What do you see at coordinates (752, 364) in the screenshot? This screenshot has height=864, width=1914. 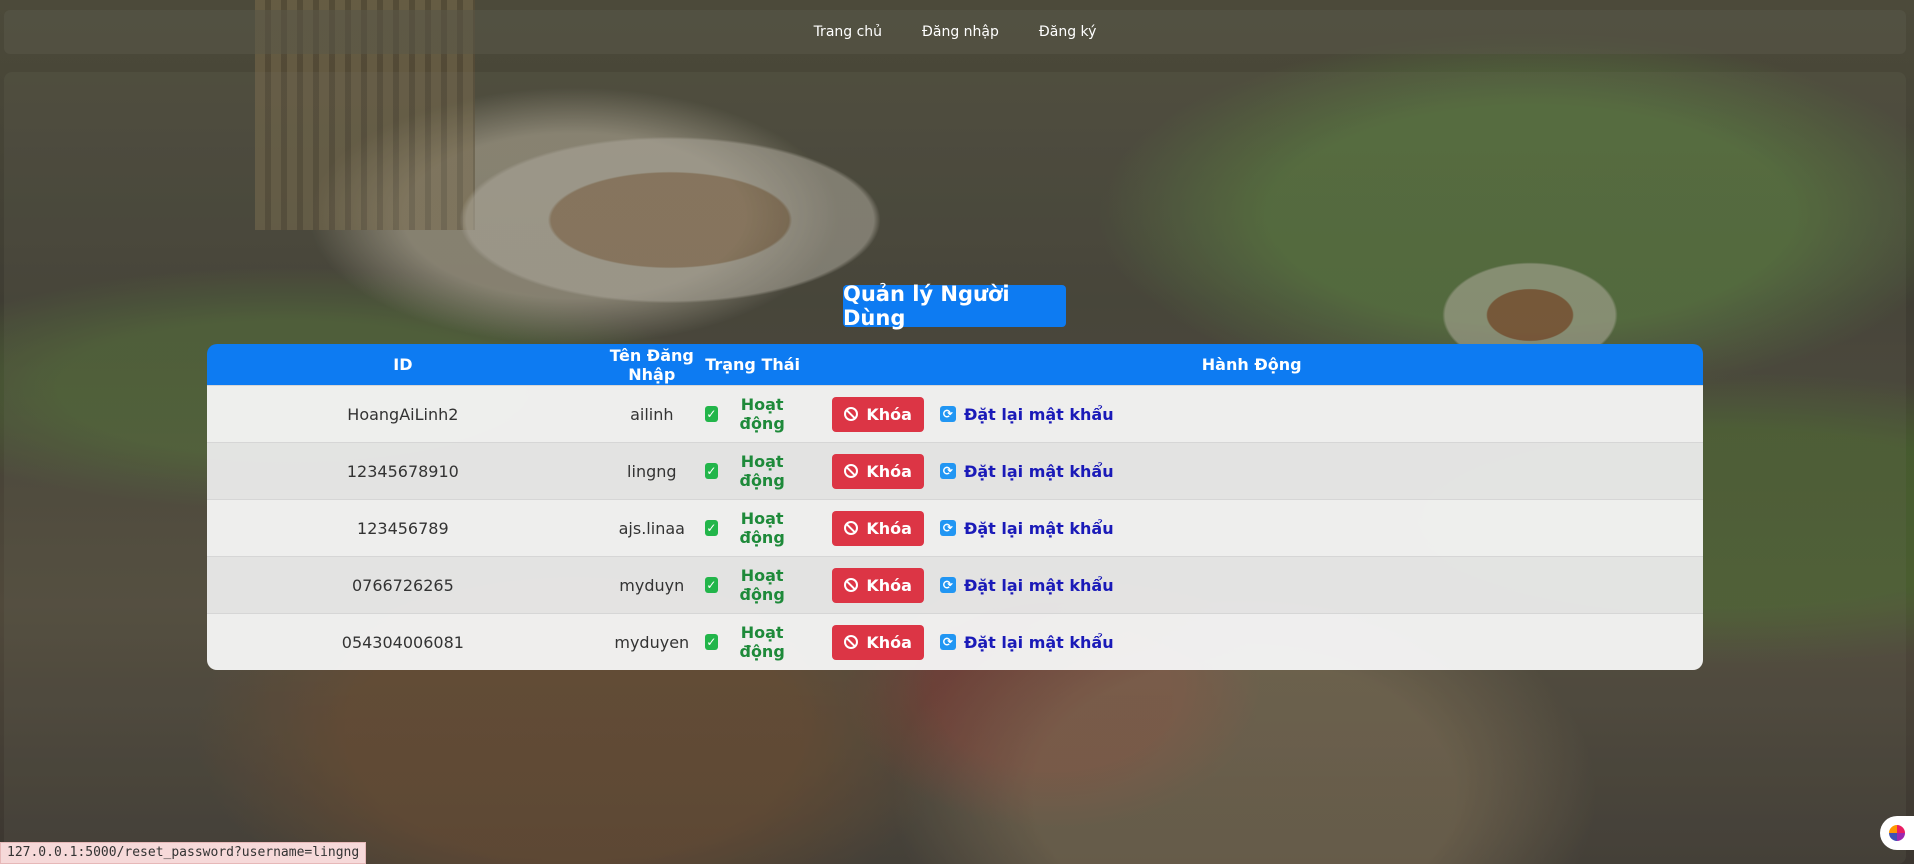 I see `header-status: Trạng Thái` at bounding box center [752, 364].